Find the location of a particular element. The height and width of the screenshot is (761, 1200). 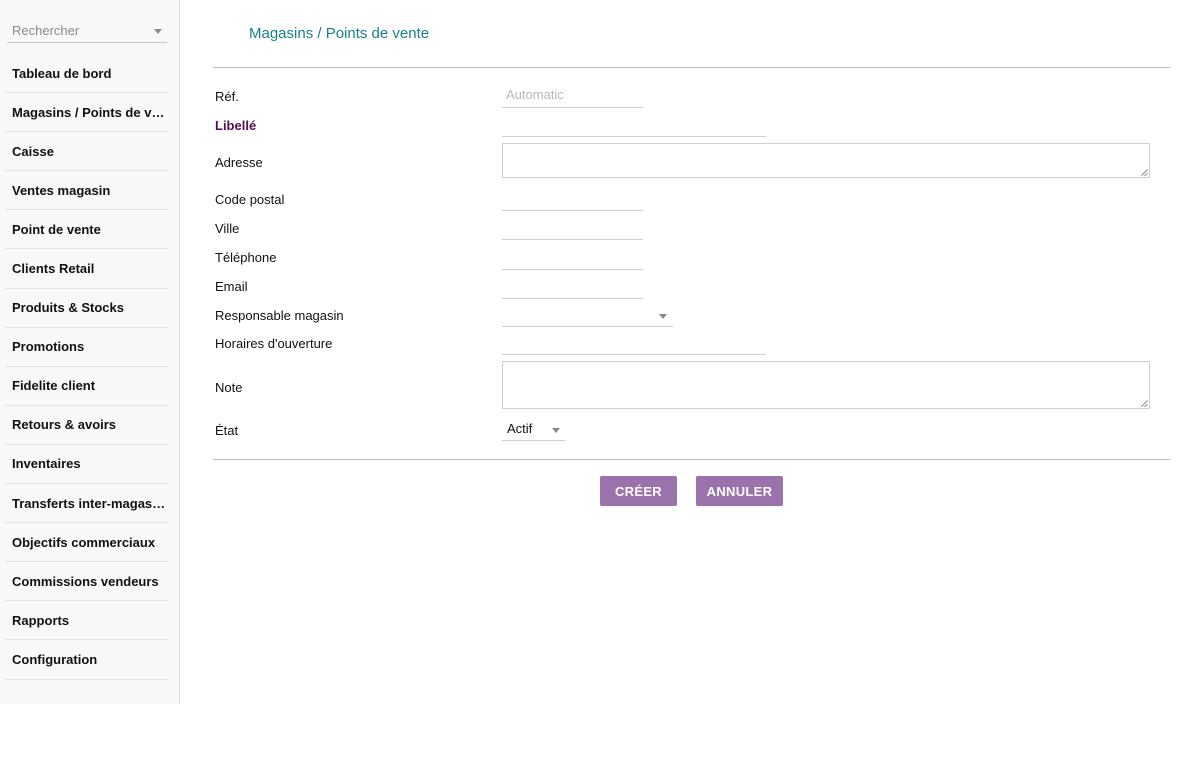

sidebar-item-configuration: Configuration is located at coordinates (86, 660).